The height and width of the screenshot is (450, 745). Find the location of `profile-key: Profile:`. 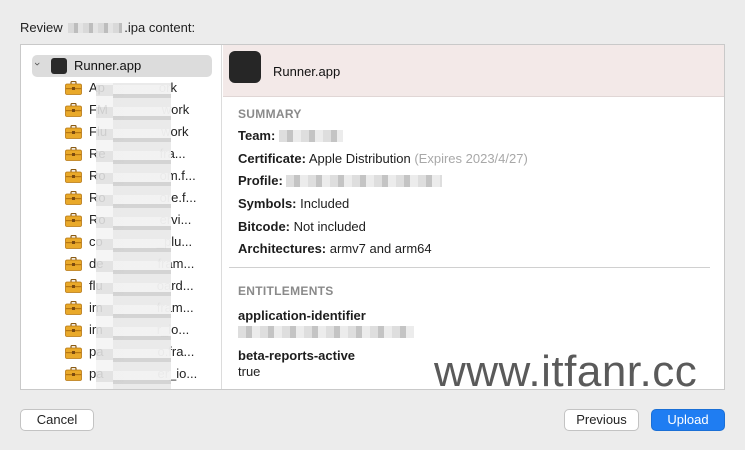

profile-key: Profile: is located at coordinates (260, 180).